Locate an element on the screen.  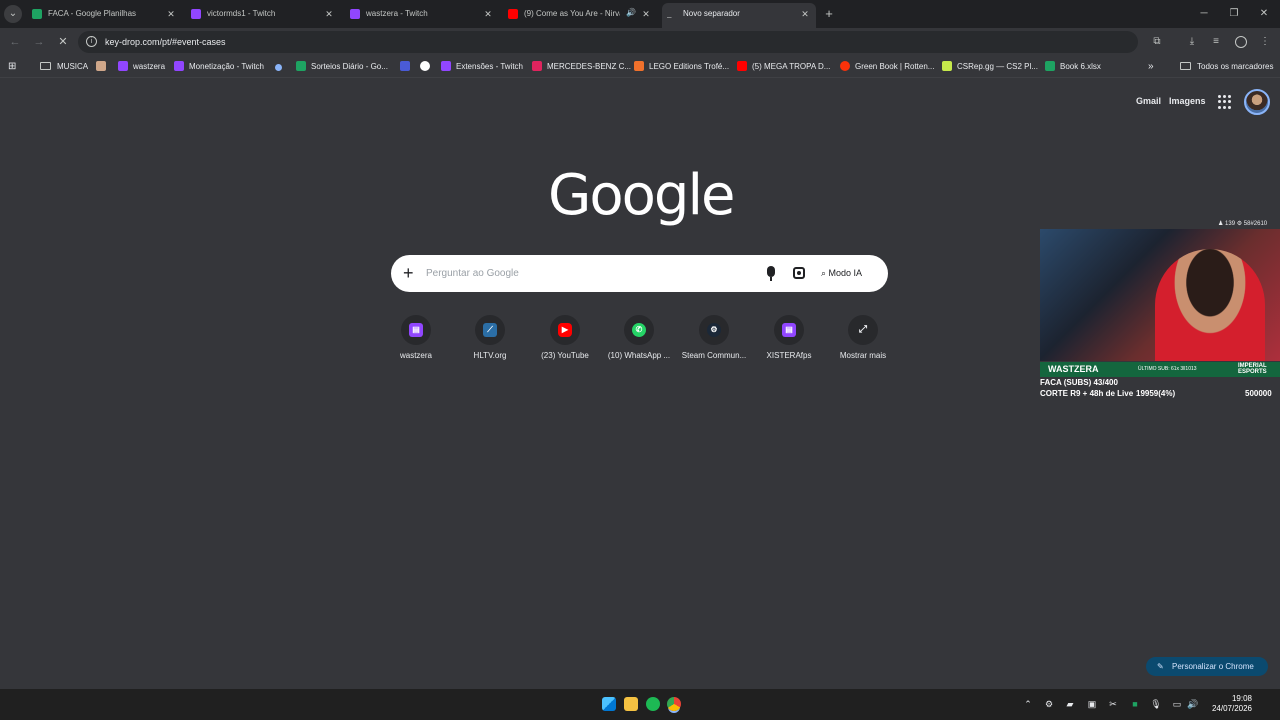
clock: 19:08 24/07/2026 is located at coordinates (1228, 704).